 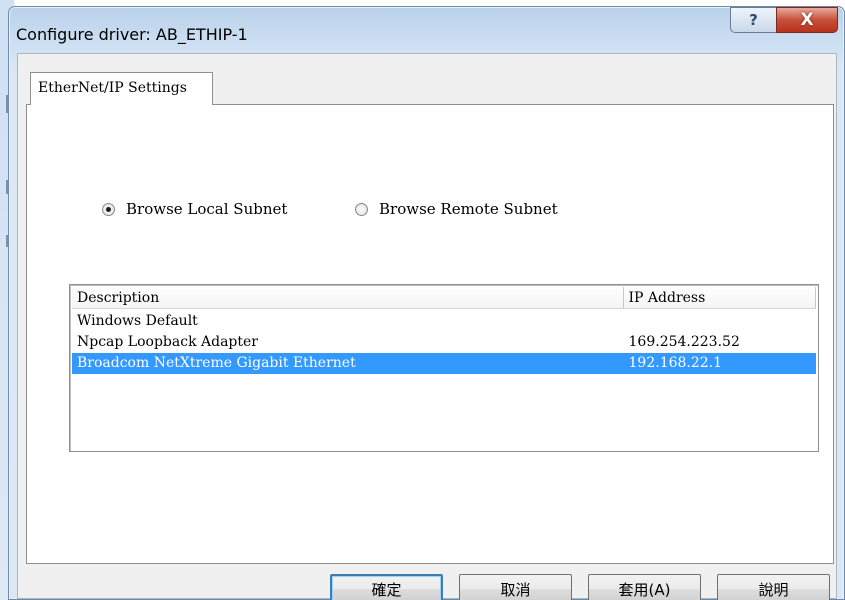 What do you see at coordinates (468, 209) in the screenshot?
I see `browse-remote-subnet-label: Browse Remote Subnet` at bounding box center [468, 209].